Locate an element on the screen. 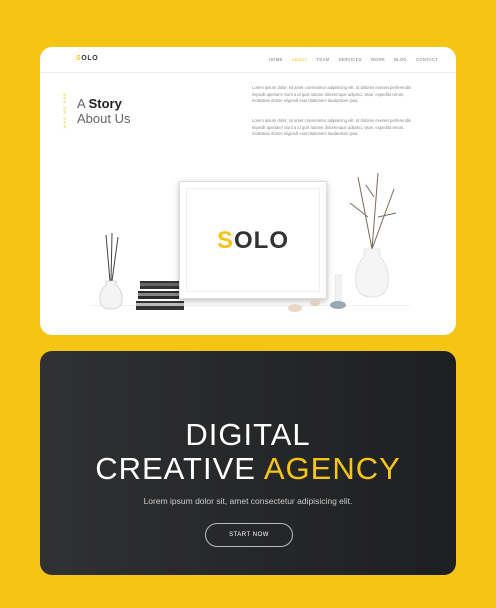 Image resolution: width=496 pixels, height=608 pixels. heading-line2: About Us is located at coordinates (104, 118).